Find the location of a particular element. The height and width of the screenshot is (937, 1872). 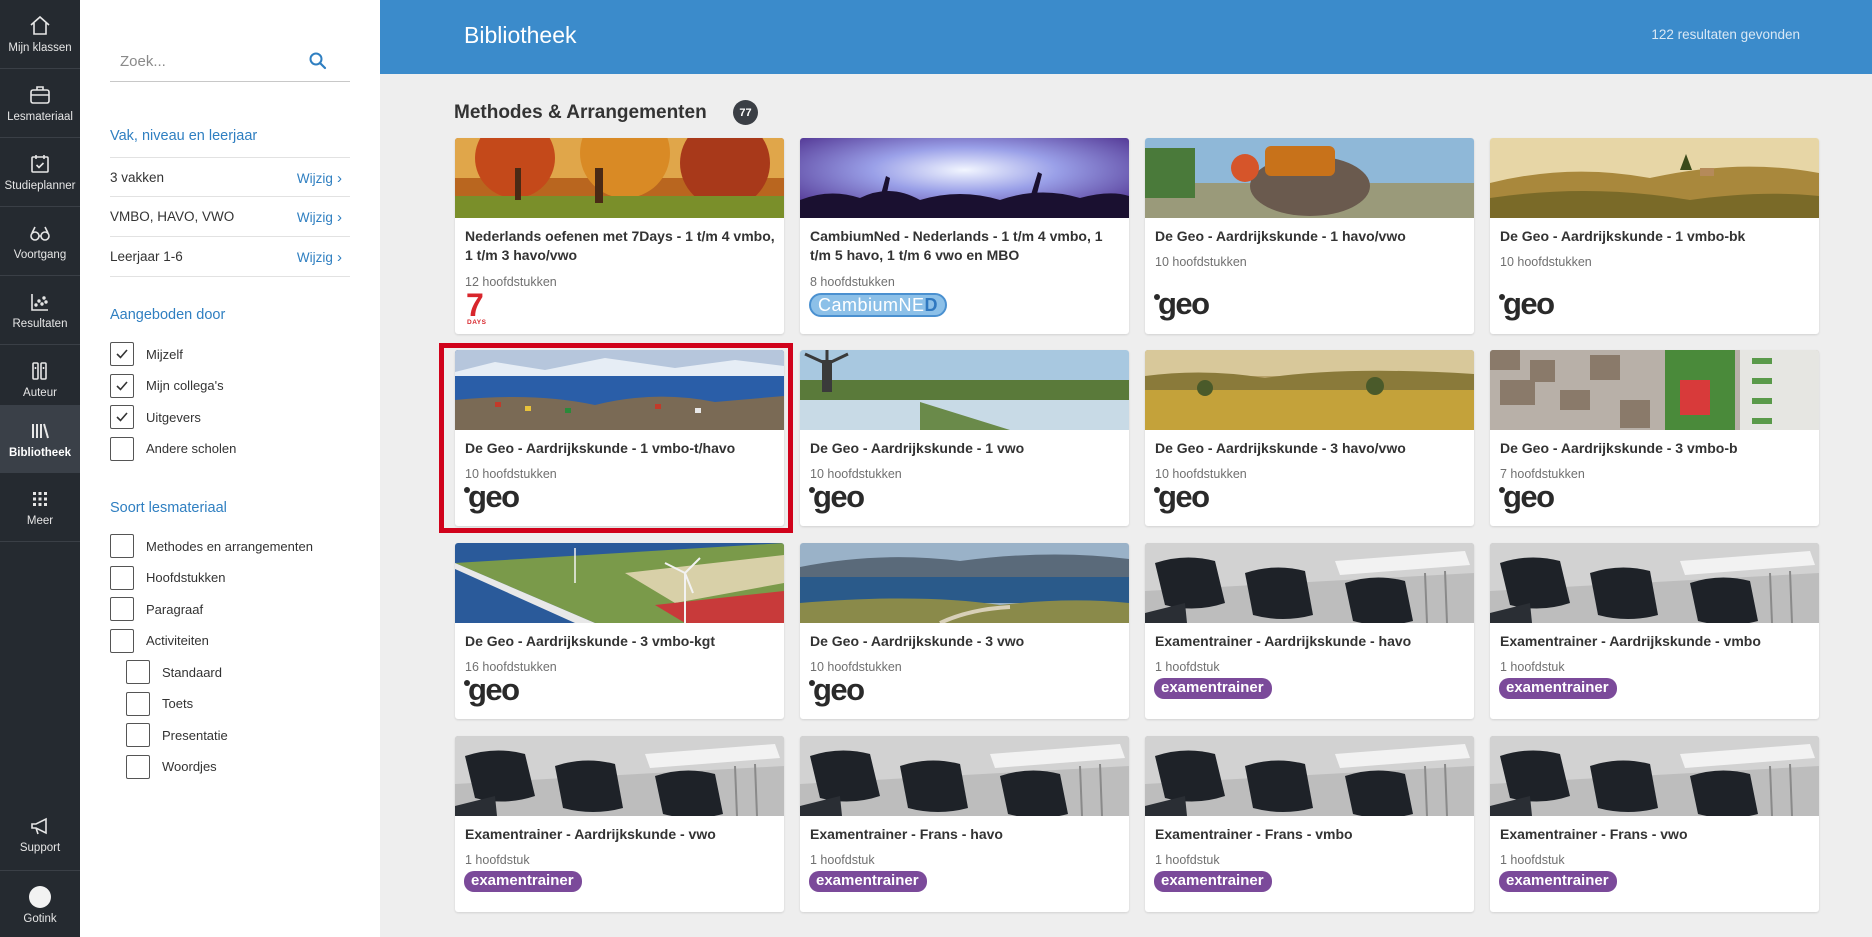

checkmark-icon is located at coordinates (122, 417).